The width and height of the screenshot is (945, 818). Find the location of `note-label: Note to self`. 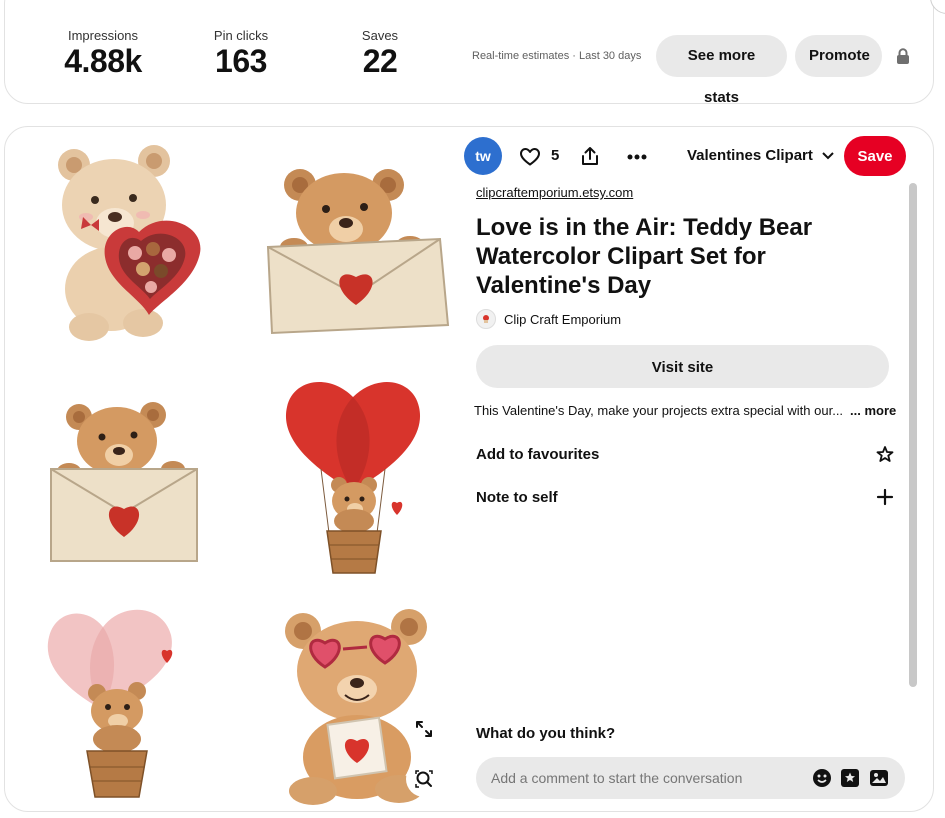

note-label: Note to self is located at coordinates (517, 497).